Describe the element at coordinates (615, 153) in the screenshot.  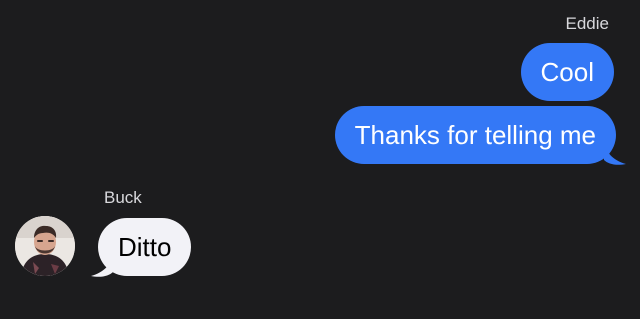
I see `bubble-tail-outgoing` at that location.